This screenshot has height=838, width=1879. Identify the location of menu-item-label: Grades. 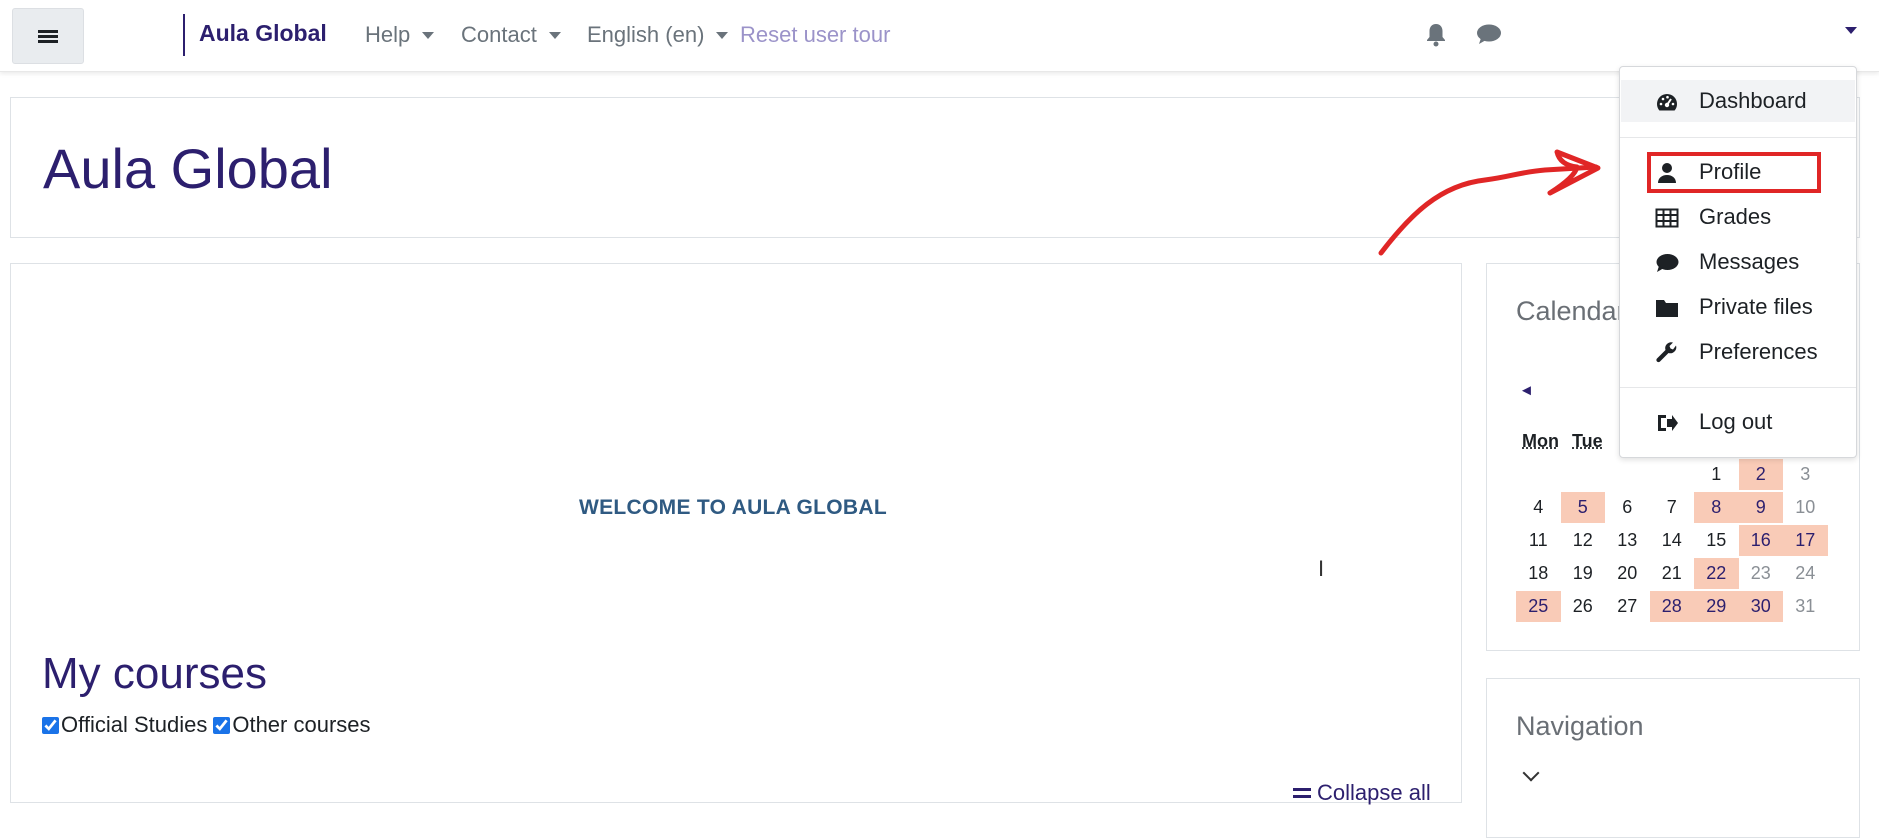
(1735, 216).